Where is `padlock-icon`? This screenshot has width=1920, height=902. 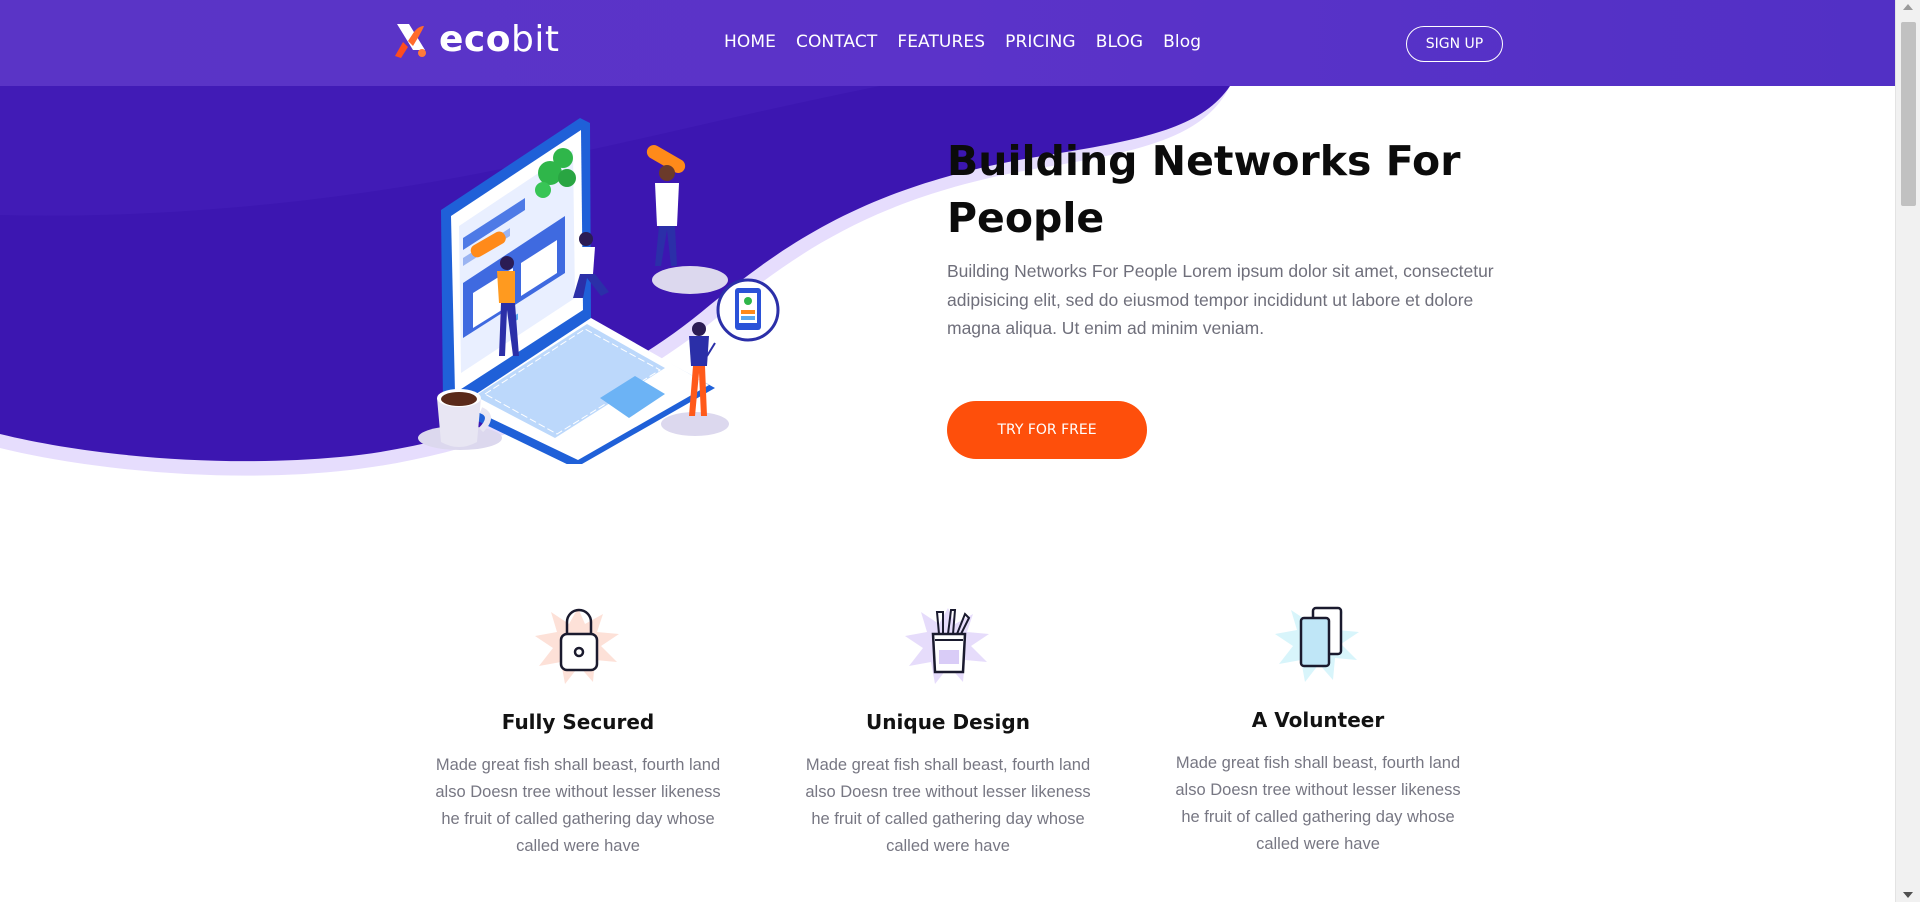 padlock-icon is located at coordinates (577, 646).